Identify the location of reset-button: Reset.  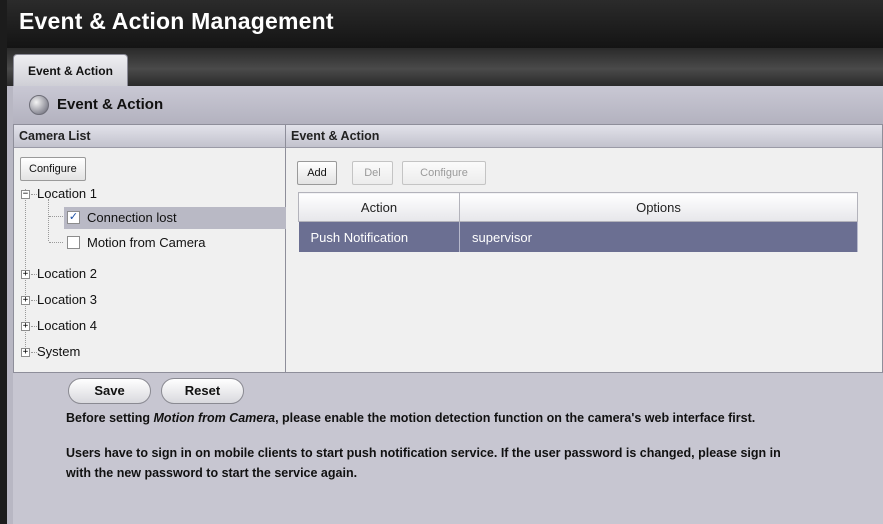
(202, 391).